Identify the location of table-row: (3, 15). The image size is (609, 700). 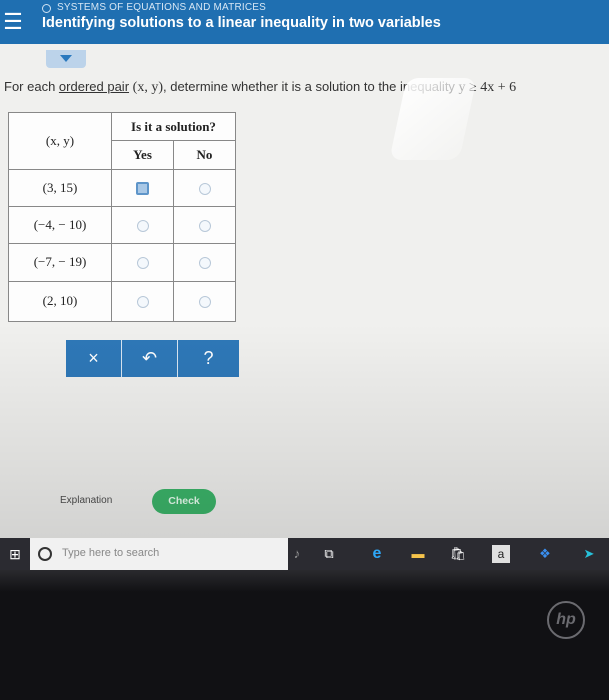
(122, 187).